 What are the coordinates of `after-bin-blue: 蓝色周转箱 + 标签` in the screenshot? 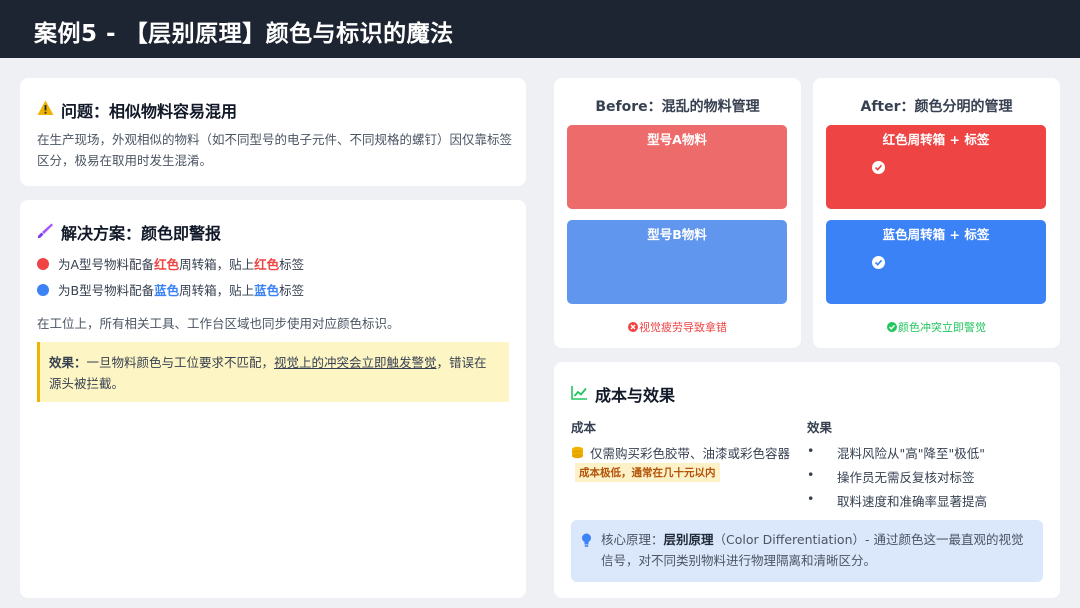 It's located at (936, 262).